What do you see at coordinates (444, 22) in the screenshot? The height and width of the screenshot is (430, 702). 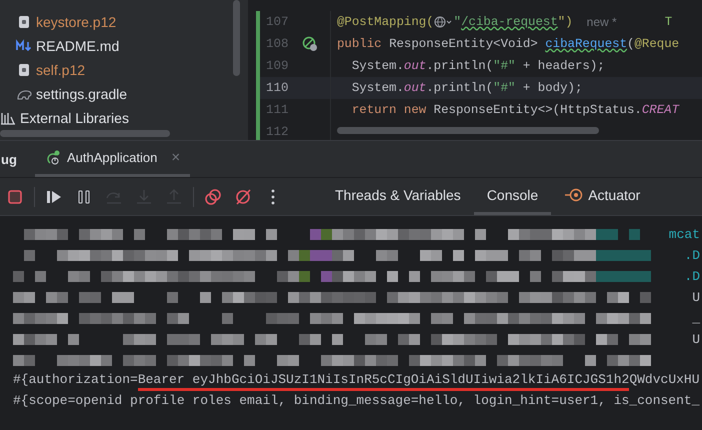 I see `globe-icon` at bounding box center [444, 22].